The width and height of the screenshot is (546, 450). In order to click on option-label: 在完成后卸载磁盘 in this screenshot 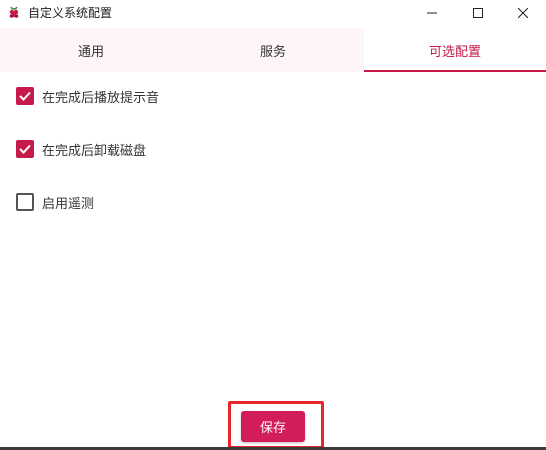, I will do `click(94, 151)`.